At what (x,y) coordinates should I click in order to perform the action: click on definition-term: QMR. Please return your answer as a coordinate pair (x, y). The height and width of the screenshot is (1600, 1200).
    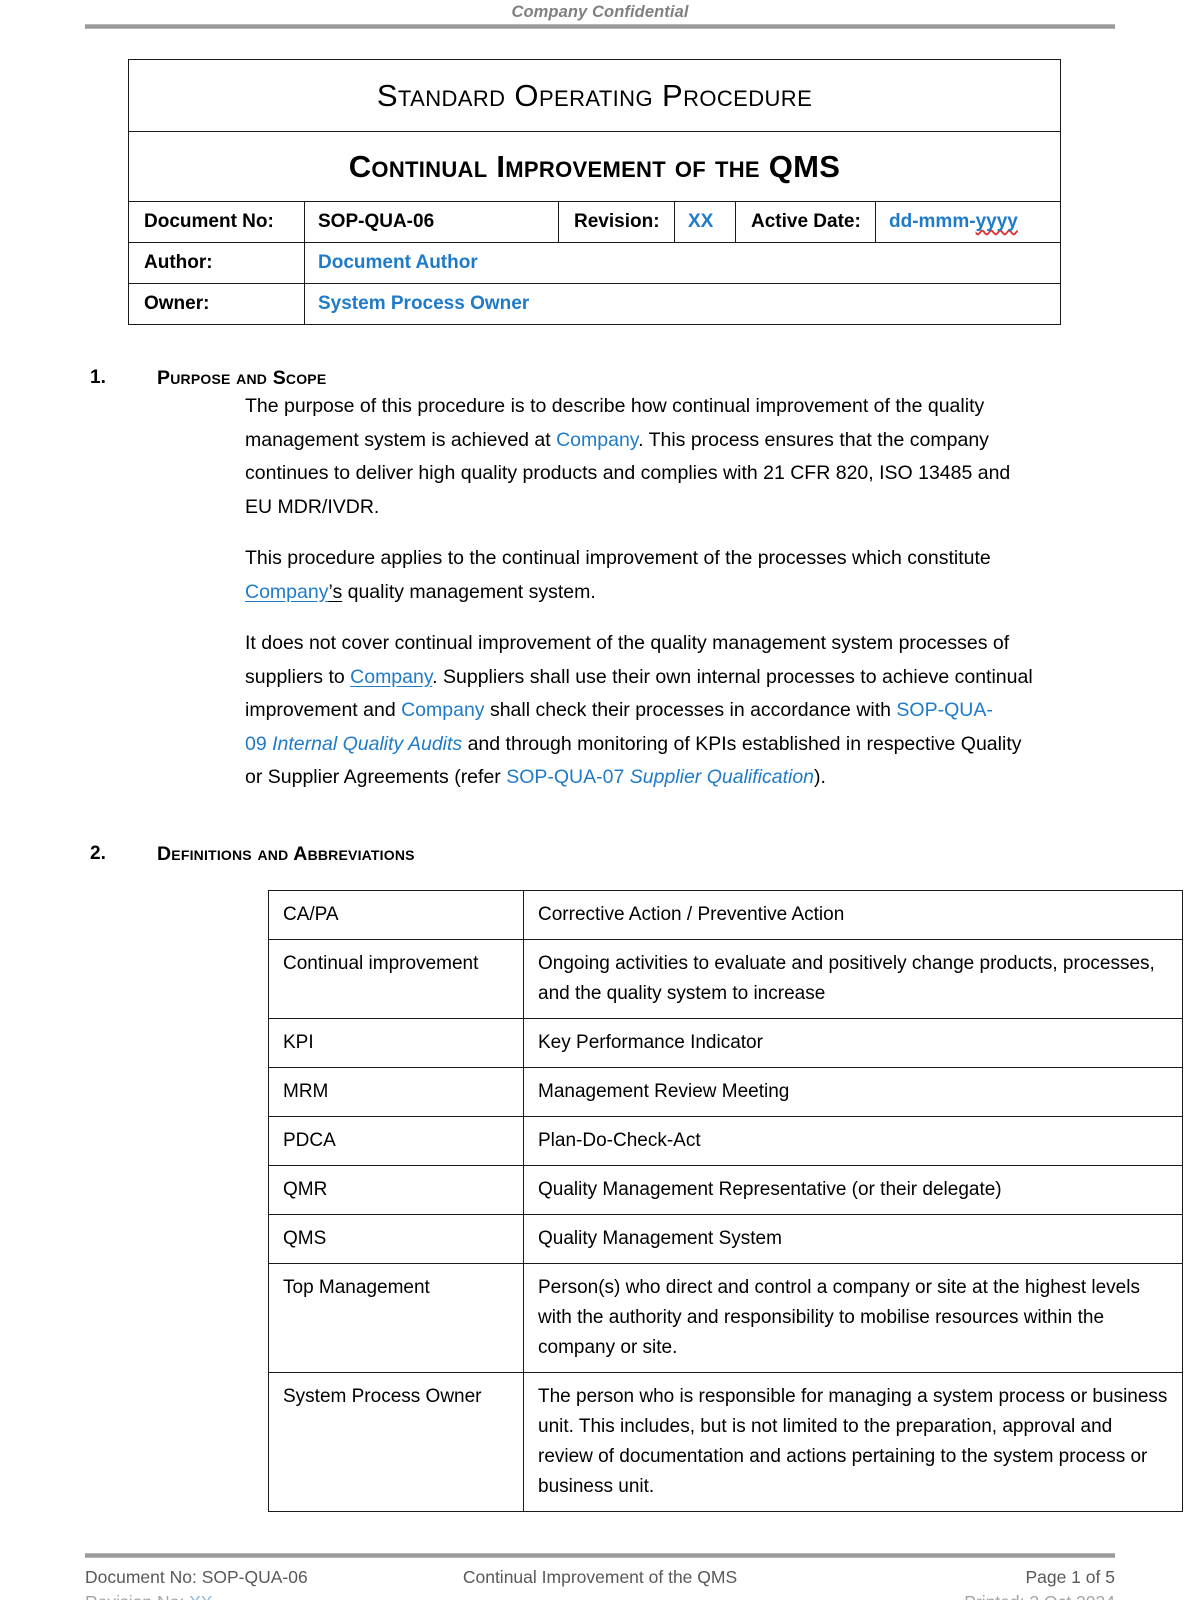
    Looking at the image, I should click on (396, 1189).